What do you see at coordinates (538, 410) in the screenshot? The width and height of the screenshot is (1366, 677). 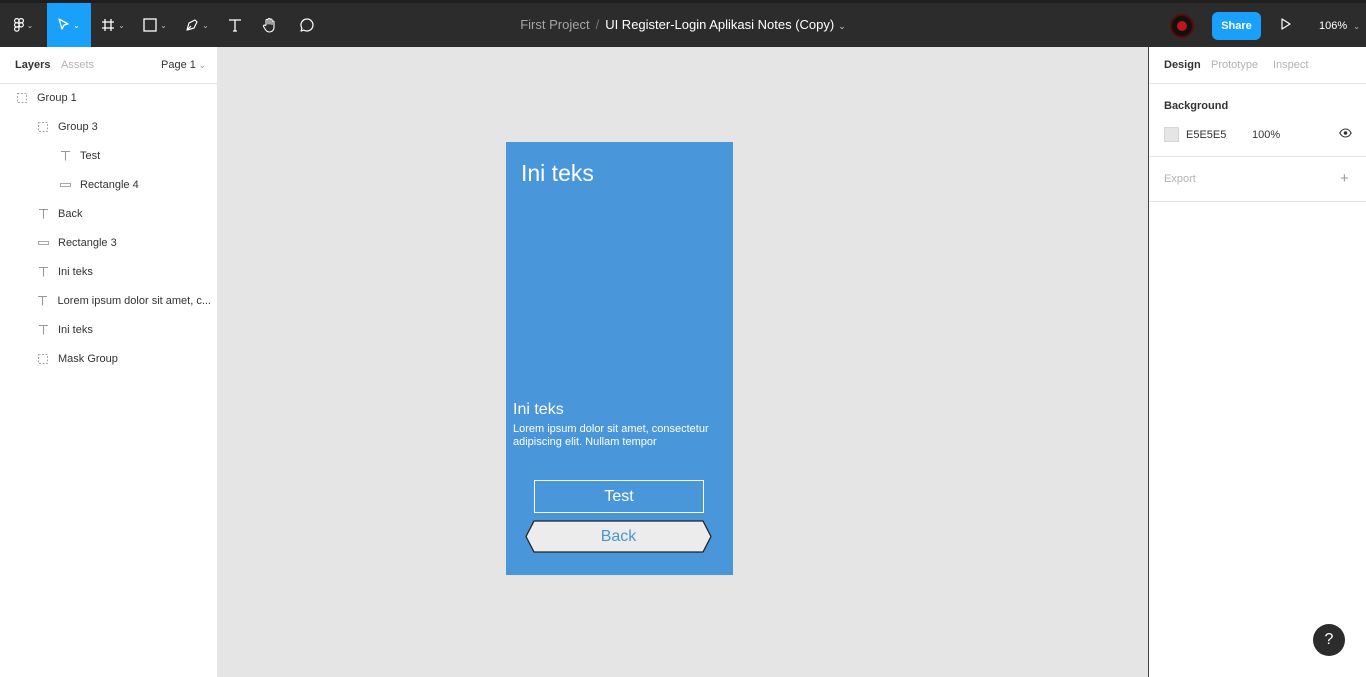 I see `frame-heading-text: Ini teks` at bounding box center [538, 410].